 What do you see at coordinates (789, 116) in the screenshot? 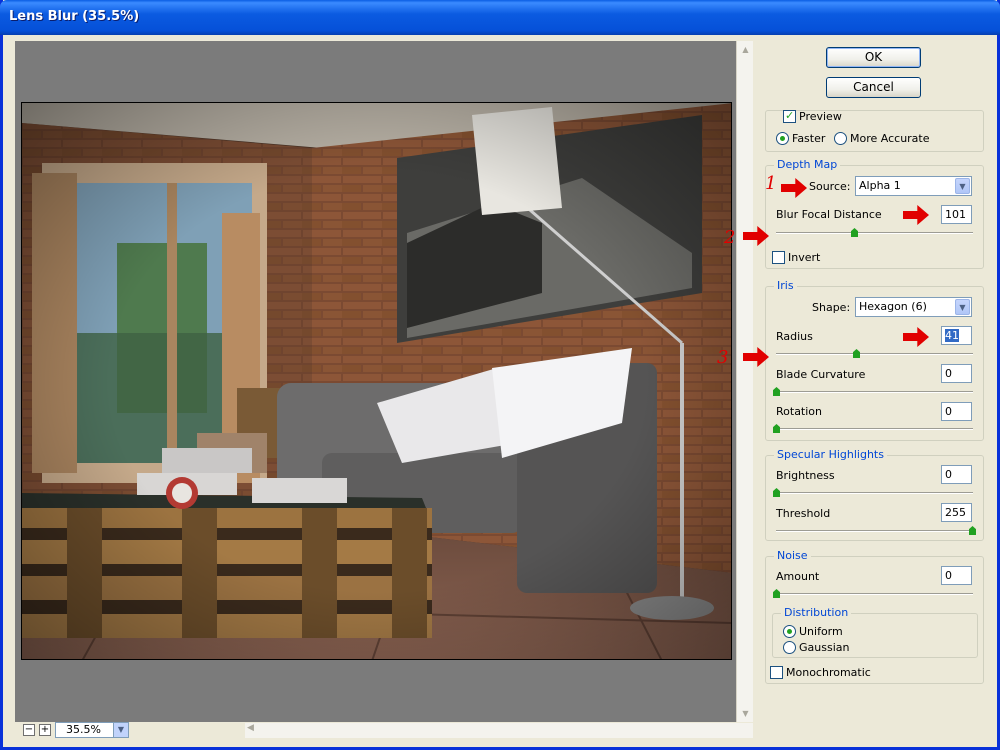
I see `preview-checkbox` at bounding box center [789, 116].